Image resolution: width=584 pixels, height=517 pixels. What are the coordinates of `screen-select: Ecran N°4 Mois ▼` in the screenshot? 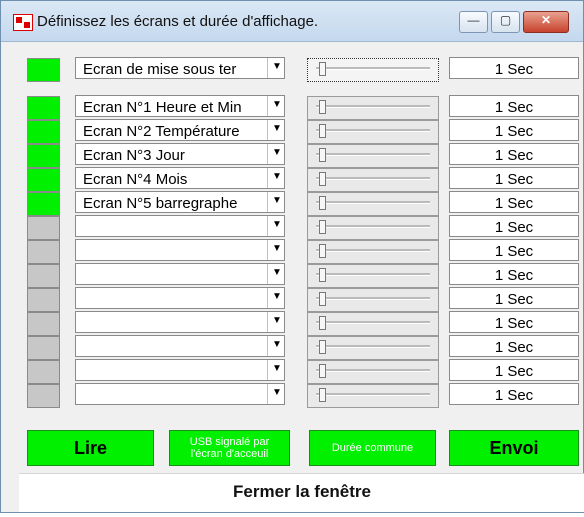 It's located at (180, 178).